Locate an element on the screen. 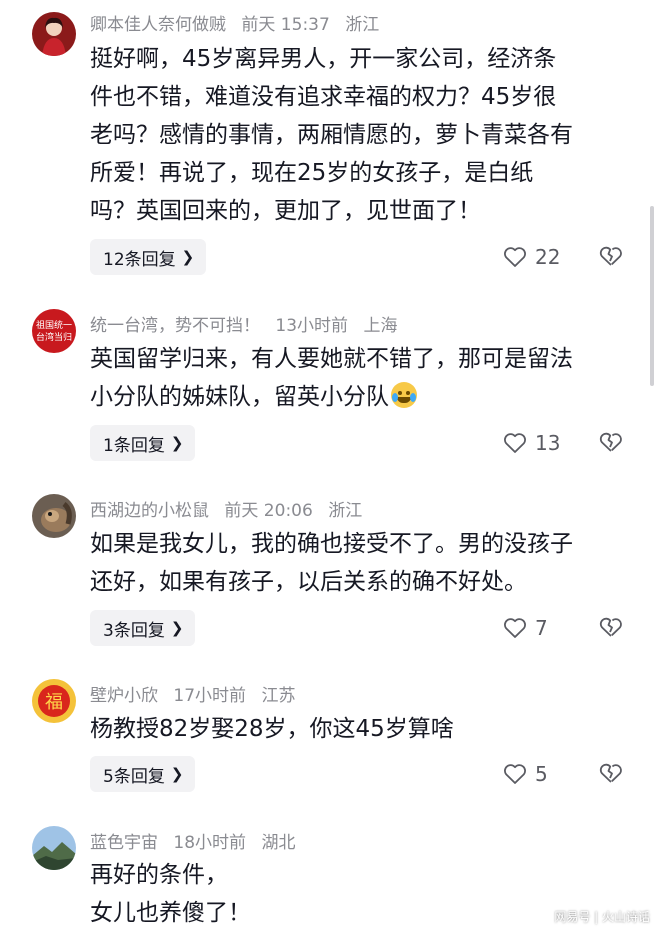 This screenshot has width=660, height=933. like-button: 13 is located at coordinates (531, 443).